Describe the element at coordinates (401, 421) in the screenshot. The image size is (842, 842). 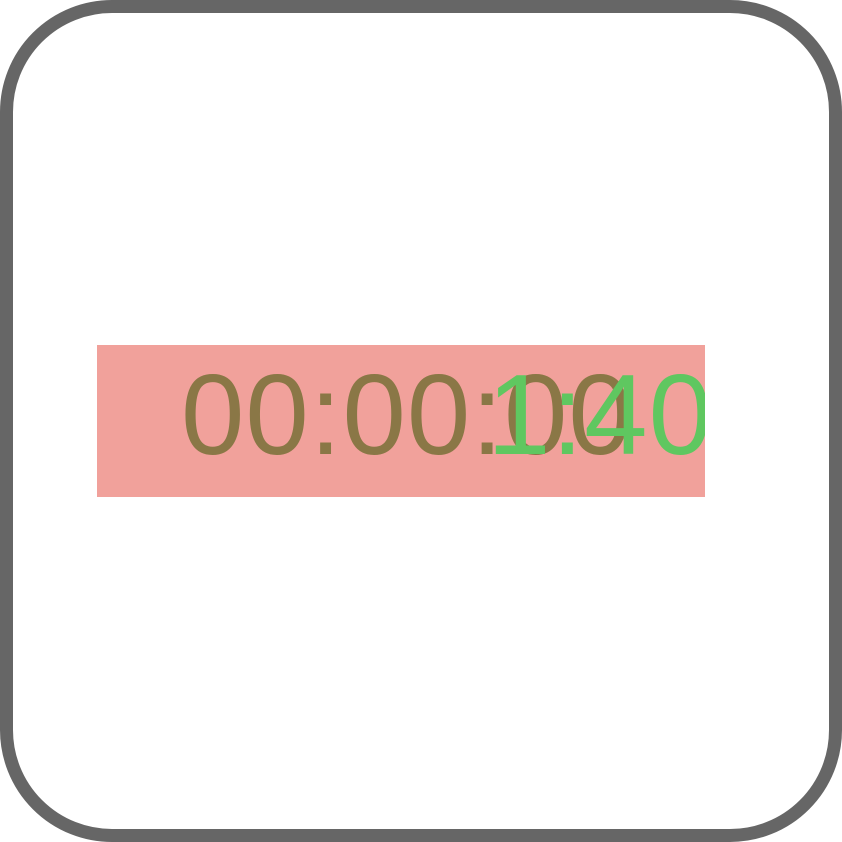
I see `timer-bar: 00:00:00 1:40` at that location.